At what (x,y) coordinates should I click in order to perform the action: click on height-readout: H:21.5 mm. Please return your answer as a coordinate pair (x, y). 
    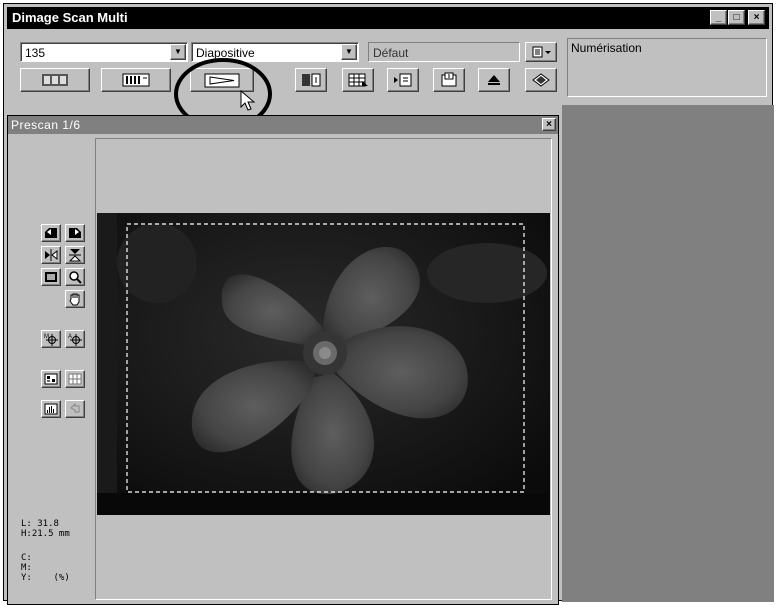
    Looking at the image, I should click on (45, 534).